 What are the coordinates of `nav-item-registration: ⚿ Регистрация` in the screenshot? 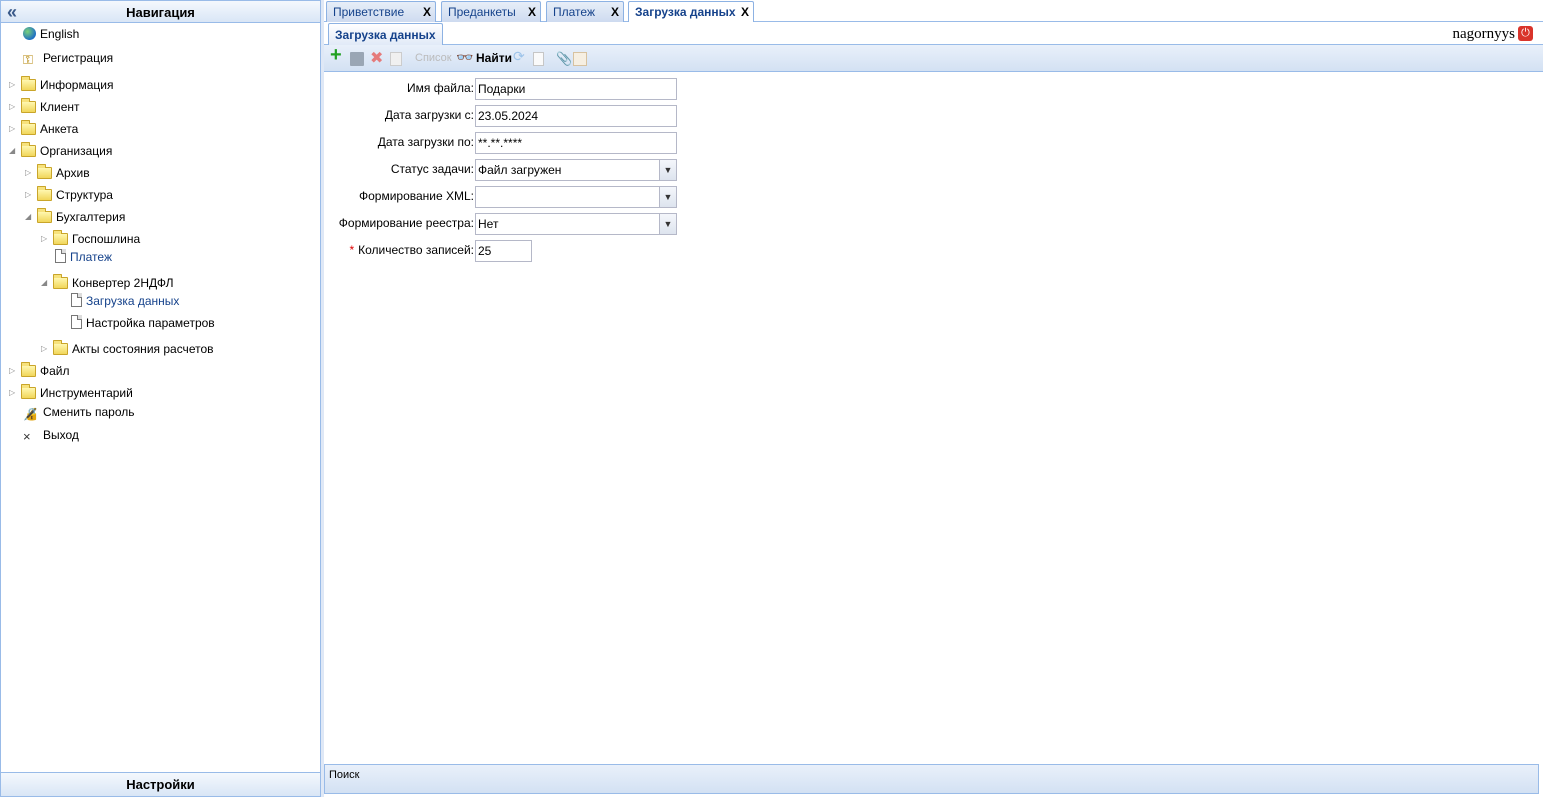 It's located at (68, 58).